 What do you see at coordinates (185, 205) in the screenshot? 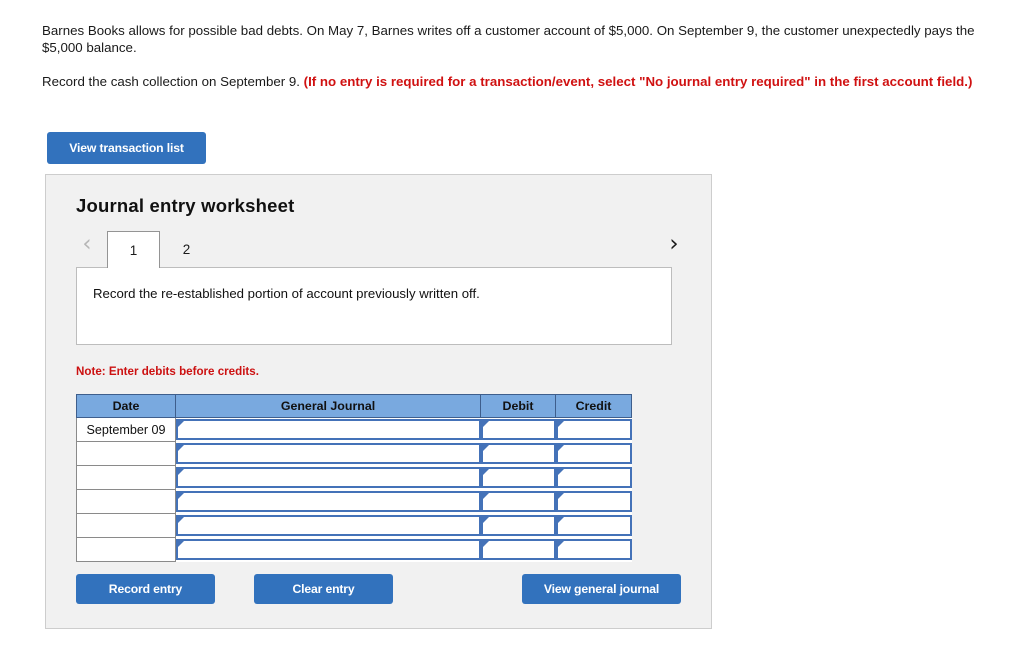
I see `worksheet-title: Journal entry worksheet` at bounding box center [185, 205].